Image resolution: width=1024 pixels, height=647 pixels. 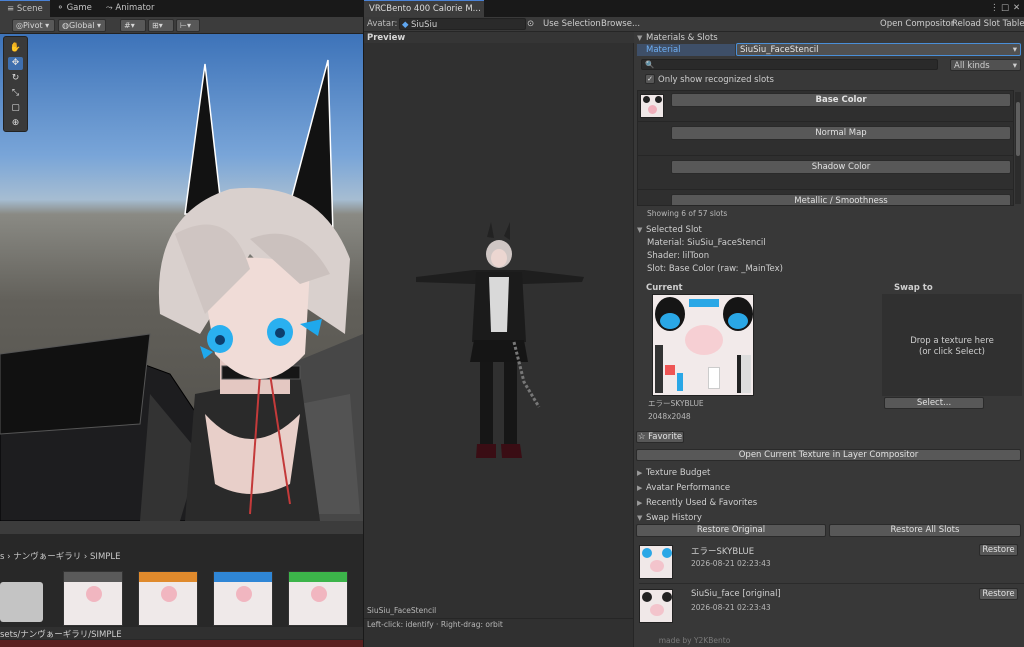 I want to click on scene-tab-bar: ≡ Scene ⚬ Game ⤳ Animator, so click(x=181, y=8).